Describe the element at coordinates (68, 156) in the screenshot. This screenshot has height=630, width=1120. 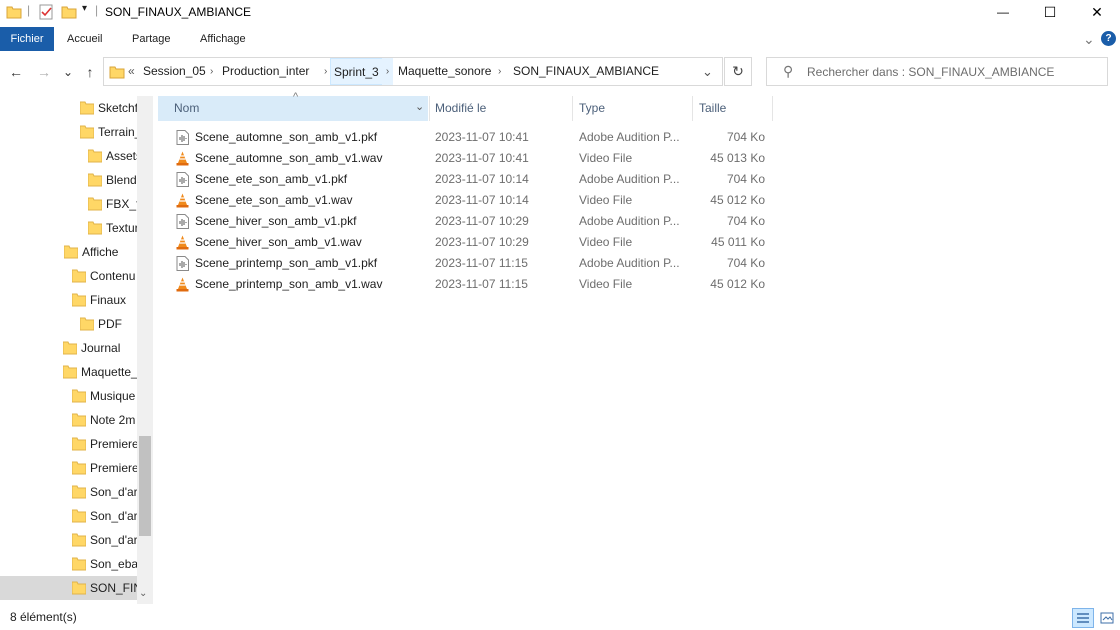
I see `tree-item: Assets` at that location.